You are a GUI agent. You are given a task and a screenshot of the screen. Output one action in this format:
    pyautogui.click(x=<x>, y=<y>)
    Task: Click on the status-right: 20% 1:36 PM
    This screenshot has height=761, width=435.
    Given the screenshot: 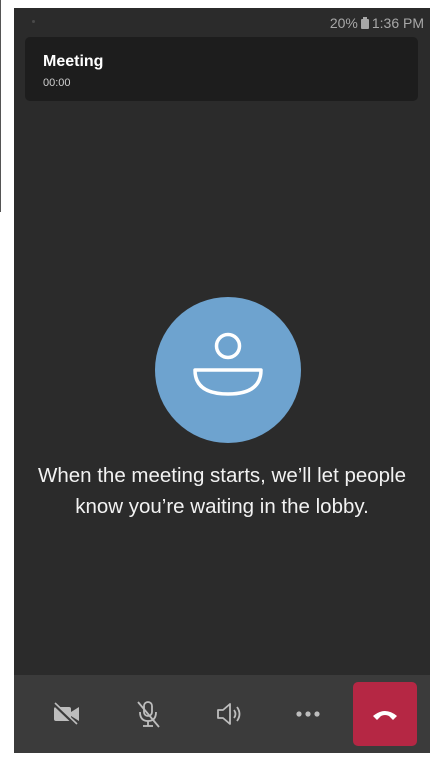 What is the action you would take?
    pyautogui.click(x=377, y=23)
    